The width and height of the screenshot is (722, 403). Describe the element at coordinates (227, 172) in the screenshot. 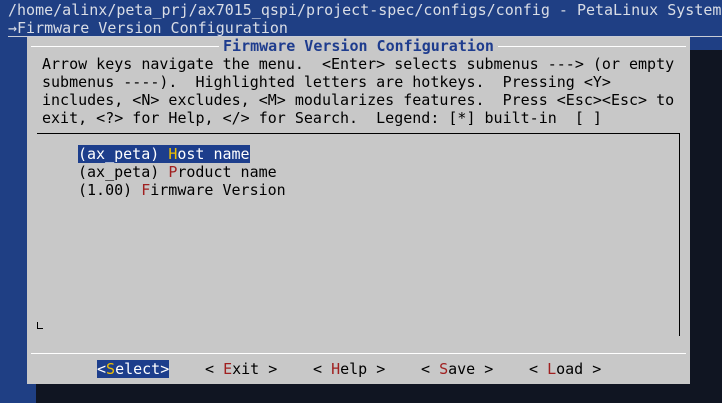

I see `menu-item-label: roduct name` at that location.